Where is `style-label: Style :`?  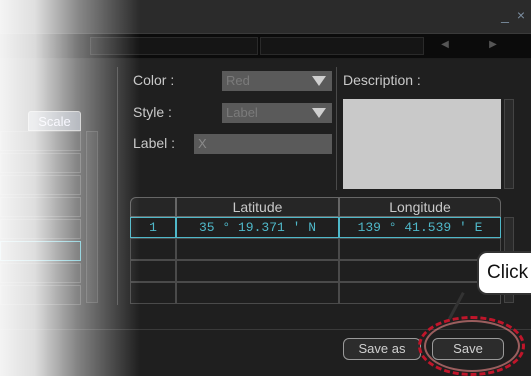 style-label: Style : is located at coordinates (152, 112).